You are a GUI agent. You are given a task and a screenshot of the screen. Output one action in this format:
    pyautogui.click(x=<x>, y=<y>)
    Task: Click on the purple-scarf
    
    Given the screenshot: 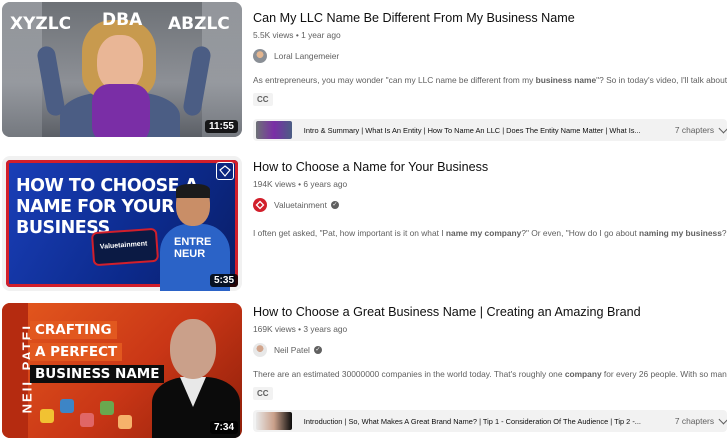 What is the action you would take?
    pyautogui.click(x=121, y=110)
    